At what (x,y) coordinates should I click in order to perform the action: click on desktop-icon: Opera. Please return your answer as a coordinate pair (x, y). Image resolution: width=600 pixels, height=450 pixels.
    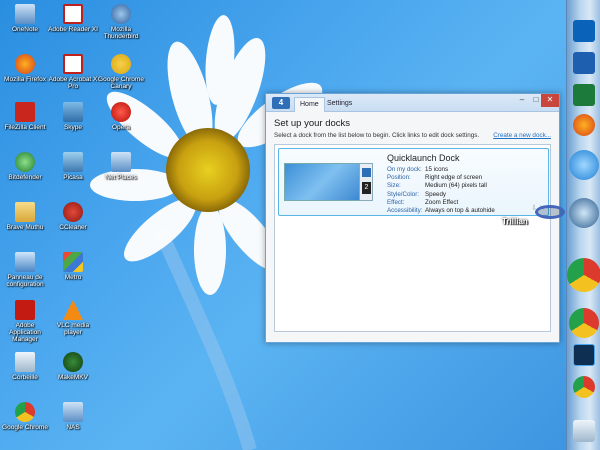
    Looking at the image, I should click on (121, 116).